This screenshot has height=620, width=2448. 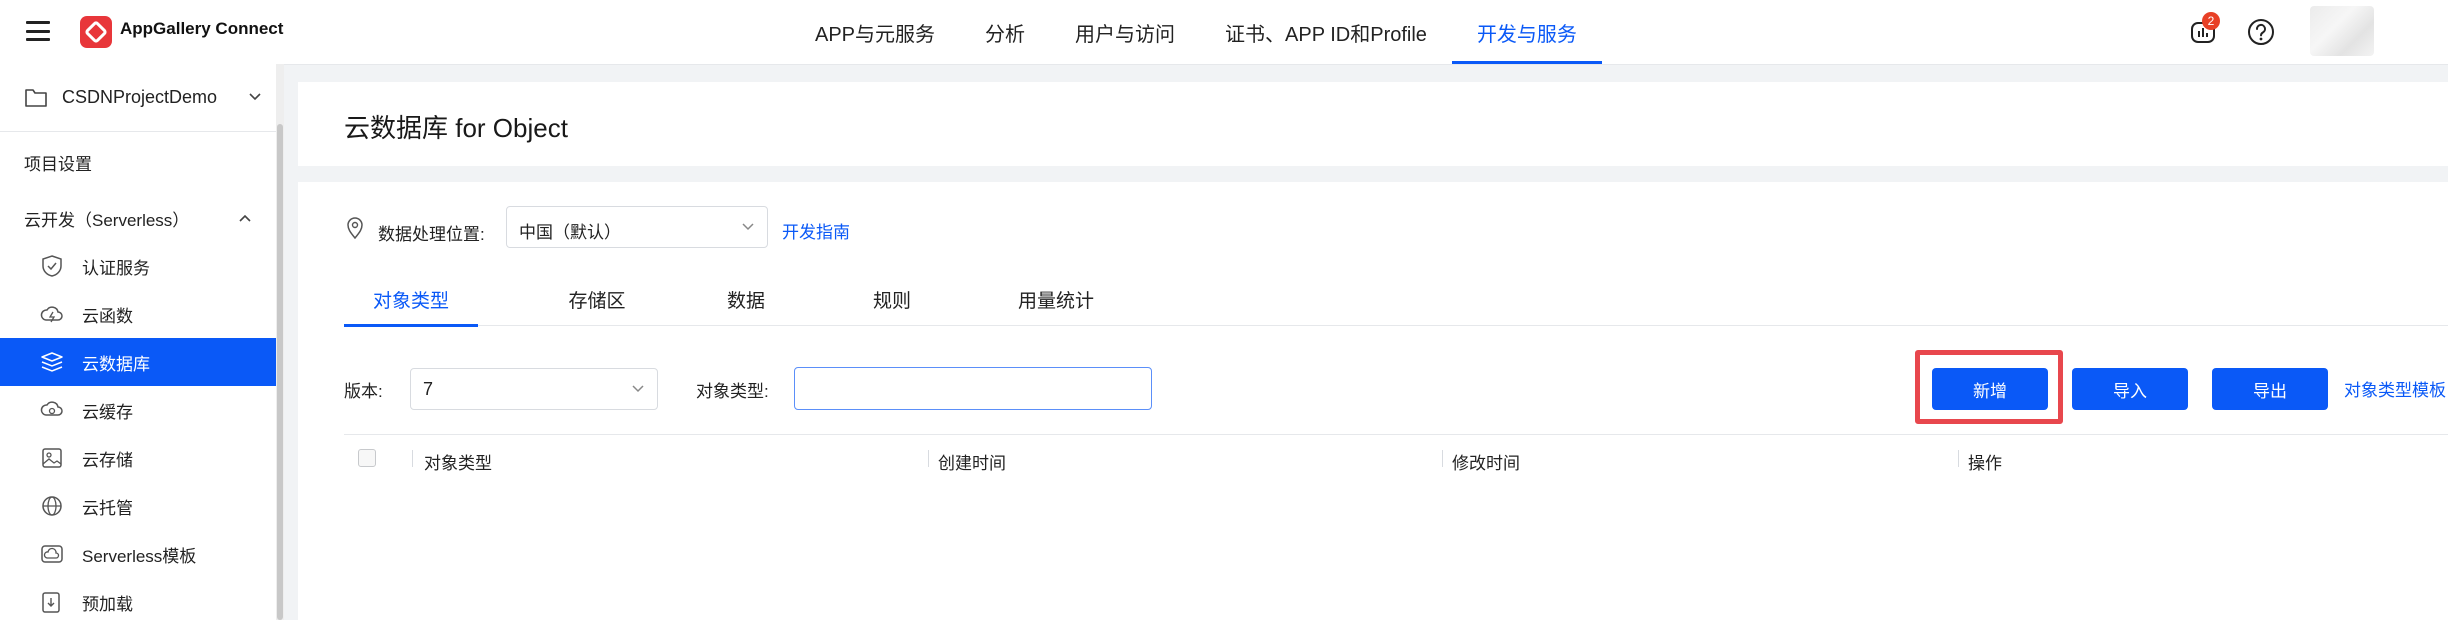 What do you see at coordinates (138, 599) in the screenshot?
I see `sidebar-item-preload: 预加载` at bounding box center [138, 599].